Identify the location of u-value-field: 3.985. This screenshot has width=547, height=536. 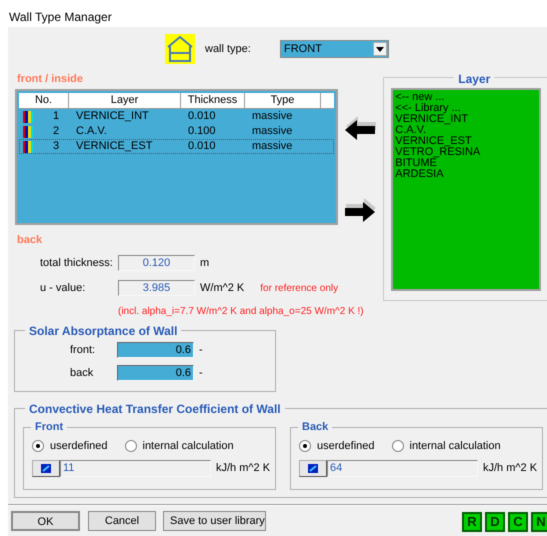
(156, 288).